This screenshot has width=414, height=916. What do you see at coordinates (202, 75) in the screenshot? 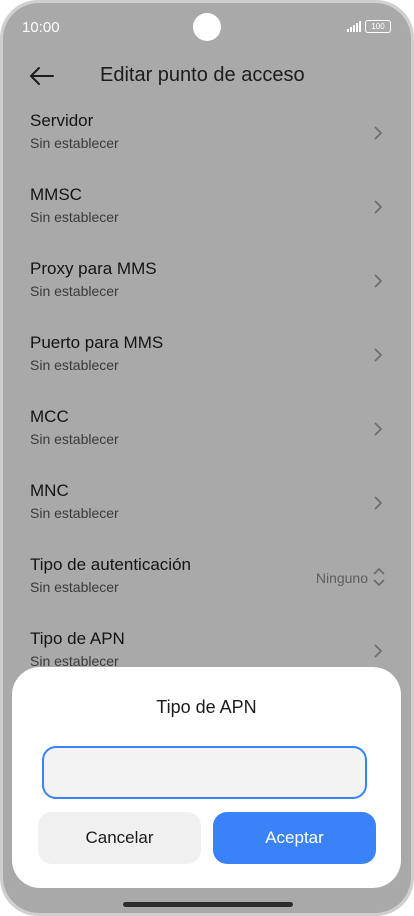
I see `page-title: Editar punto de acceso` at bounding box center [202, 75].